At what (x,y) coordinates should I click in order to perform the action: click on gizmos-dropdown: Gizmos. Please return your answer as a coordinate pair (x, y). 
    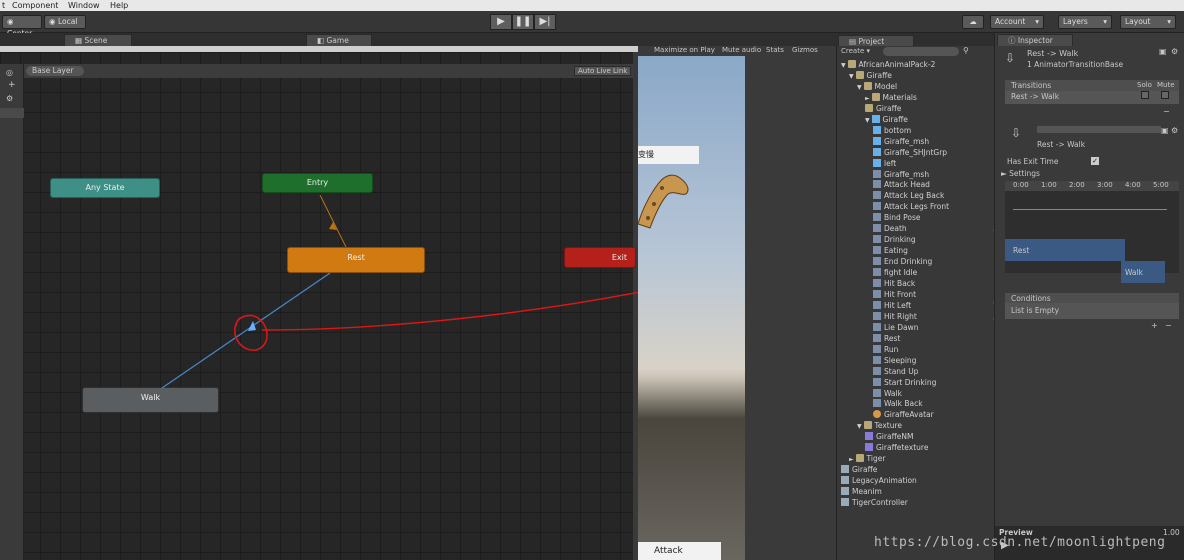
    Looking at the image, I should click on (805, 50).